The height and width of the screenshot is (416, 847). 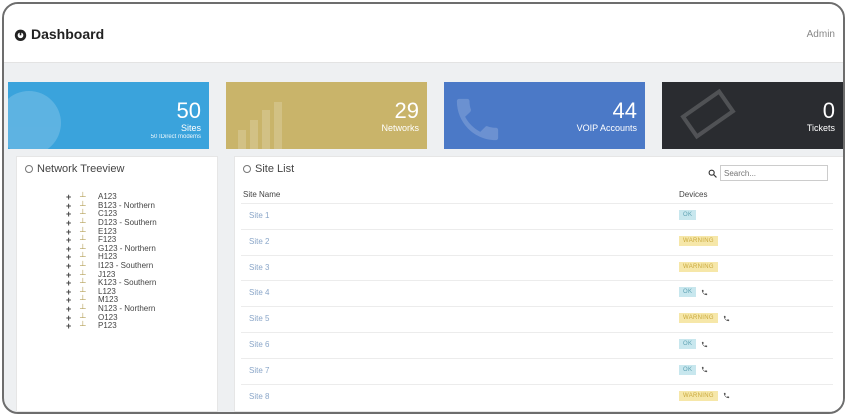 I want to click on tree-node-label: D123 - Southern, so click(x=127, y=223).